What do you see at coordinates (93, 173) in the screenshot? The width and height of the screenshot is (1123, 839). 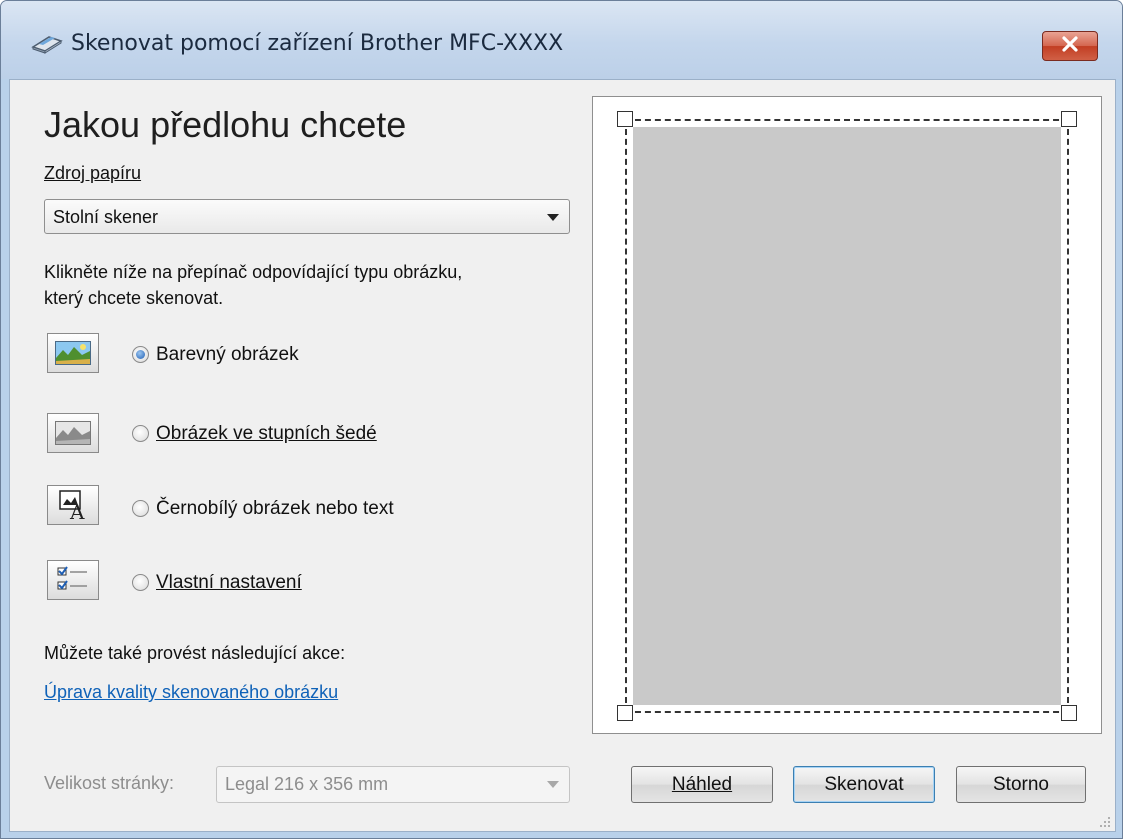 I see `paper-source-label: Zdroj papíru` at bounding box center [93, 173].